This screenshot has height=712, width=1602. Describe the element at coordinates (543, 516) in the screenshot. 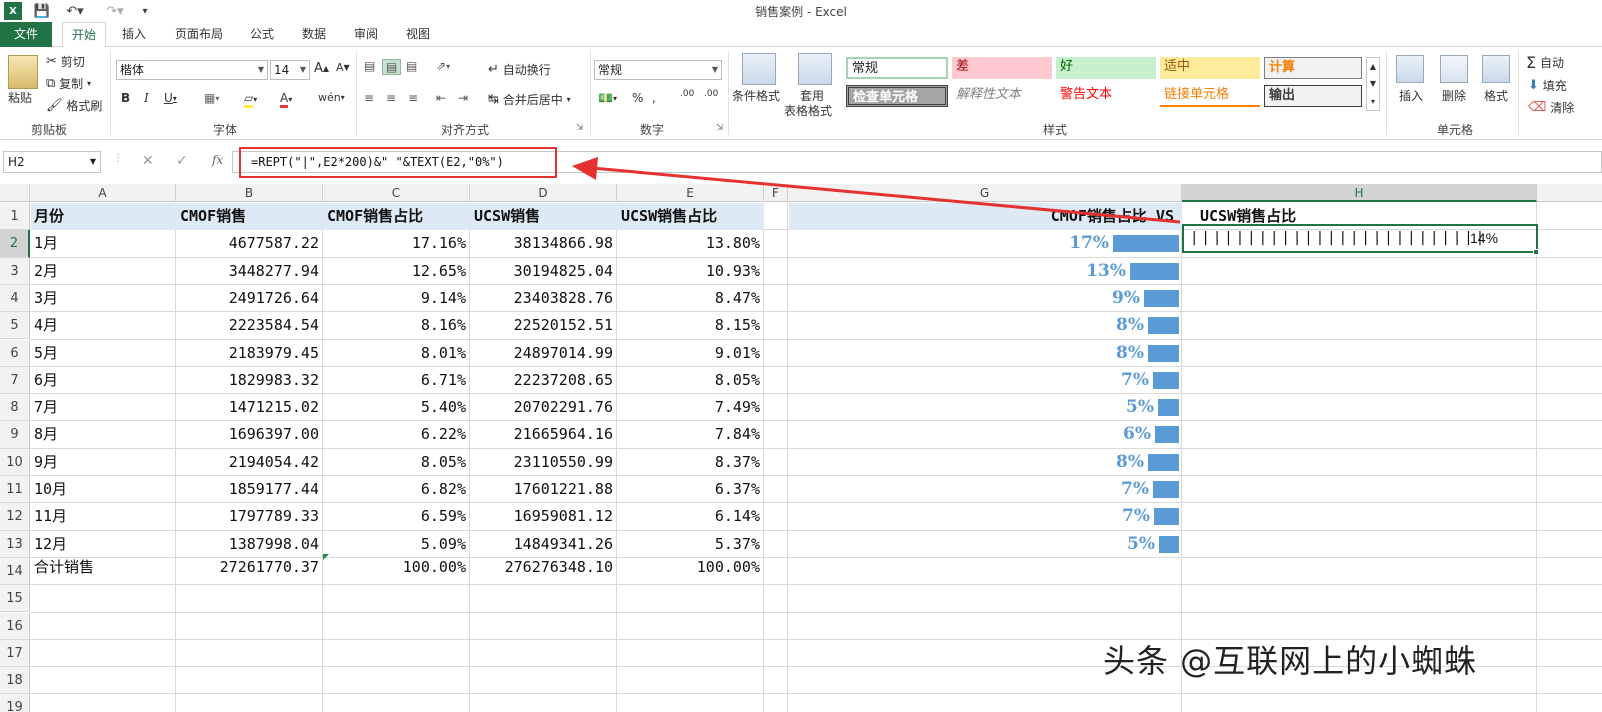

I see `cell-ucsw: 16959081.12` at that location.